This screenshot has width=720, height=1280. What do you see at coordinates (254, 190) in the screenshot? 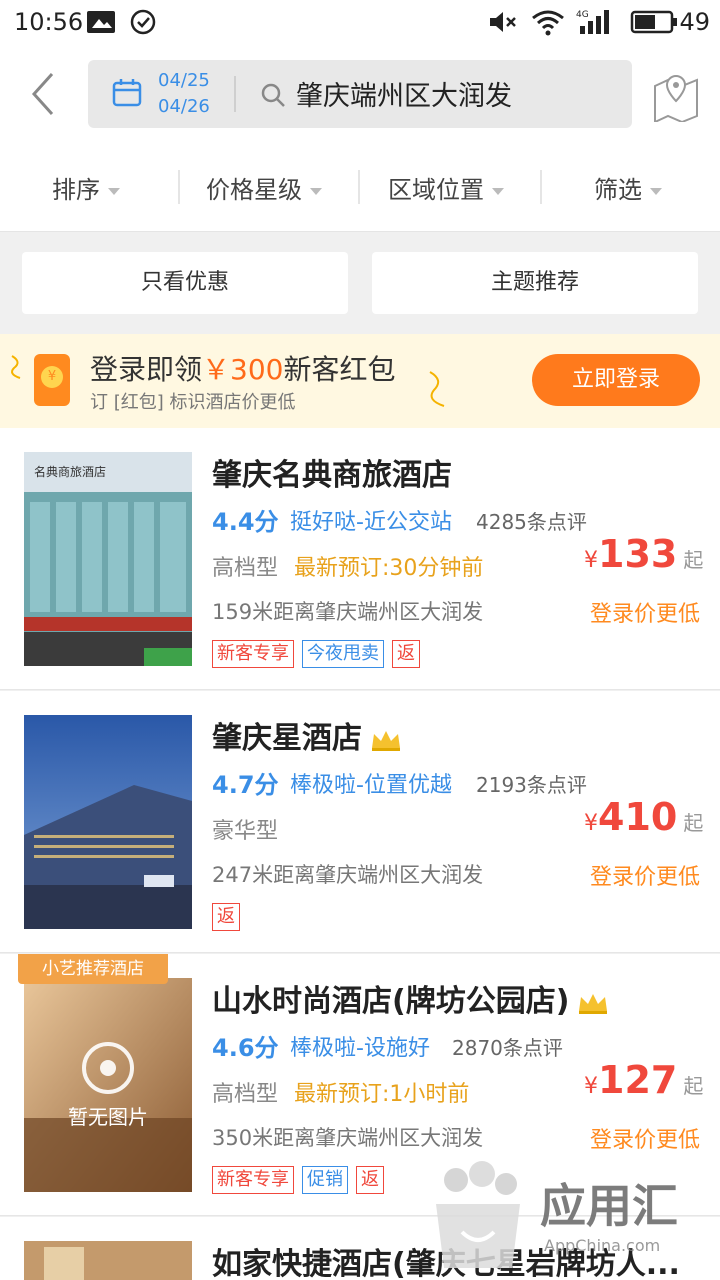
I see `filter-label: 价格星级` at bounding box center [254, 190].